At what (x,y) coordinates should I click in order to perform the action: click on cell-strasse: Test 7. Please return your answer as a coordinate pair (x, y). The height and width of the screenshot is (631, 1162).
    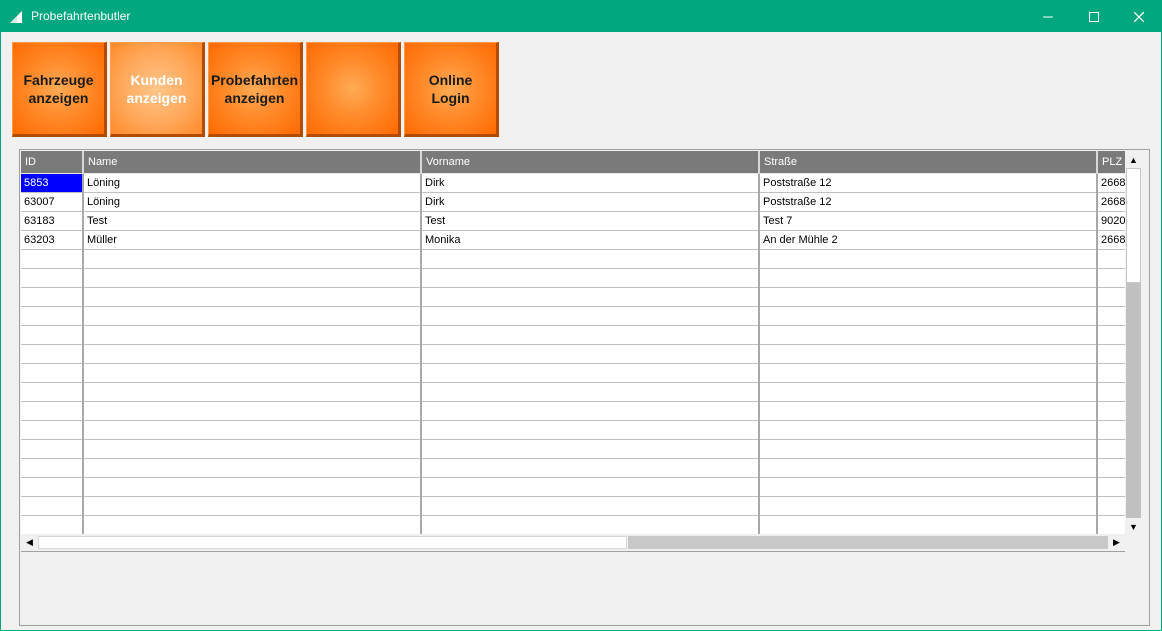
    Looking at the image, I should click on (928, 221).